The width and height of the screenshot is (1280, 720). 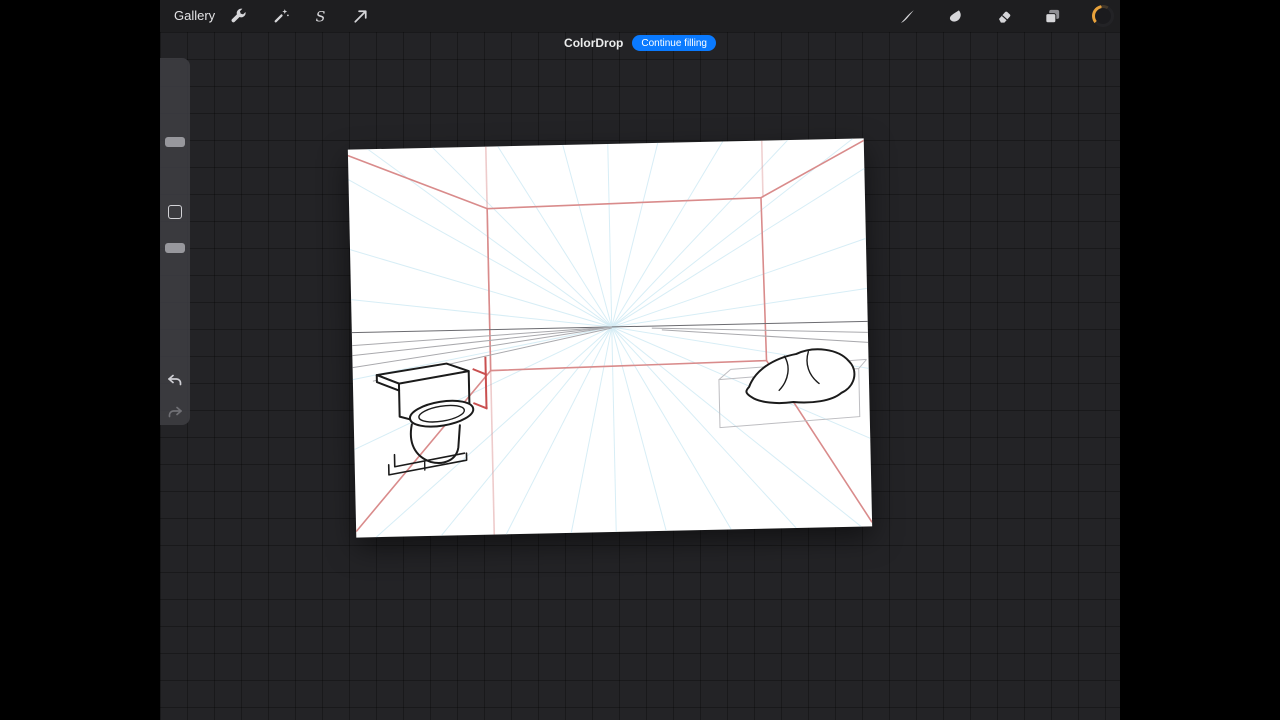 I want to click on selection-button: S, so click(x=320, y=16).